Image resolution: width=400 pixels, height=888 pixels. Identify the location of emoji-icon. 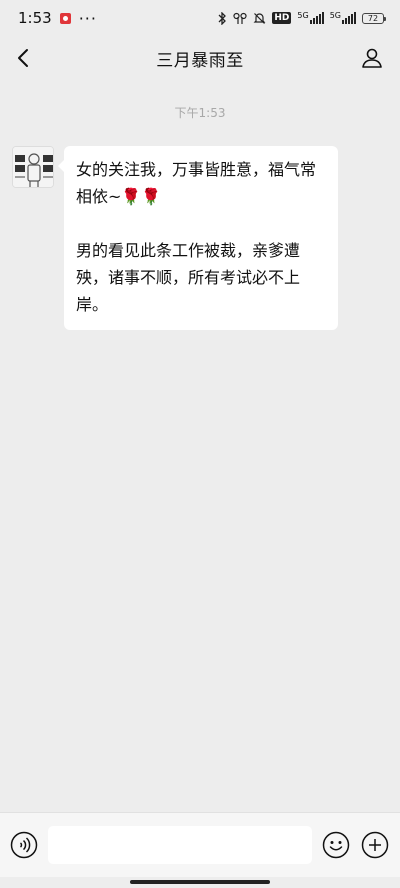
(336, 845).